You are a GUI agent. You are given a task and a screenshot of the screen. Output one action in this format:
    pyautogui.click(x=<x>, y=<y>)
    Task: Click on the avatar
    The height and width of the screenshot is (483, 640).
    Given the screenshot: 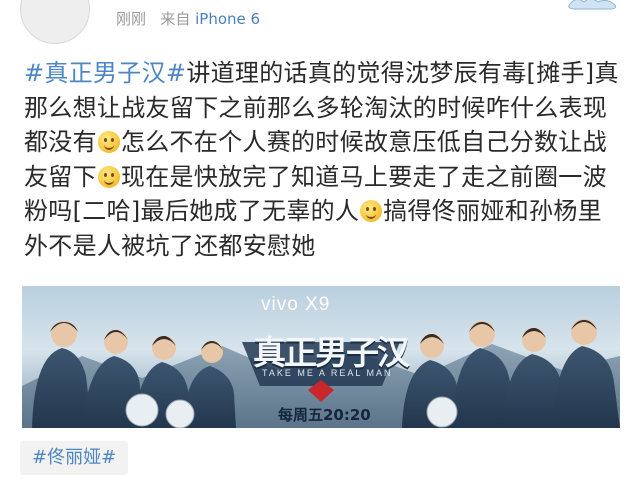 What is the action you would take?
    pyautogui.click(x=55, y=22)
    